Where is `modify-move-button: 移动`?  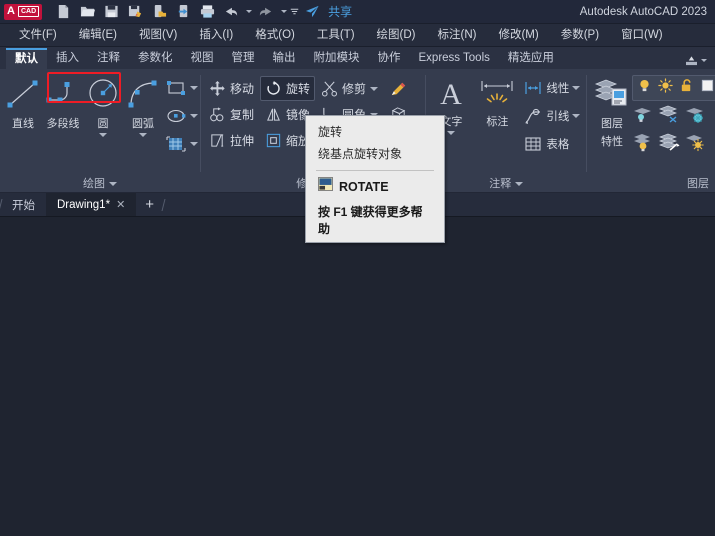 modify-move-button: 移动 is located at coordinates (231, 88).